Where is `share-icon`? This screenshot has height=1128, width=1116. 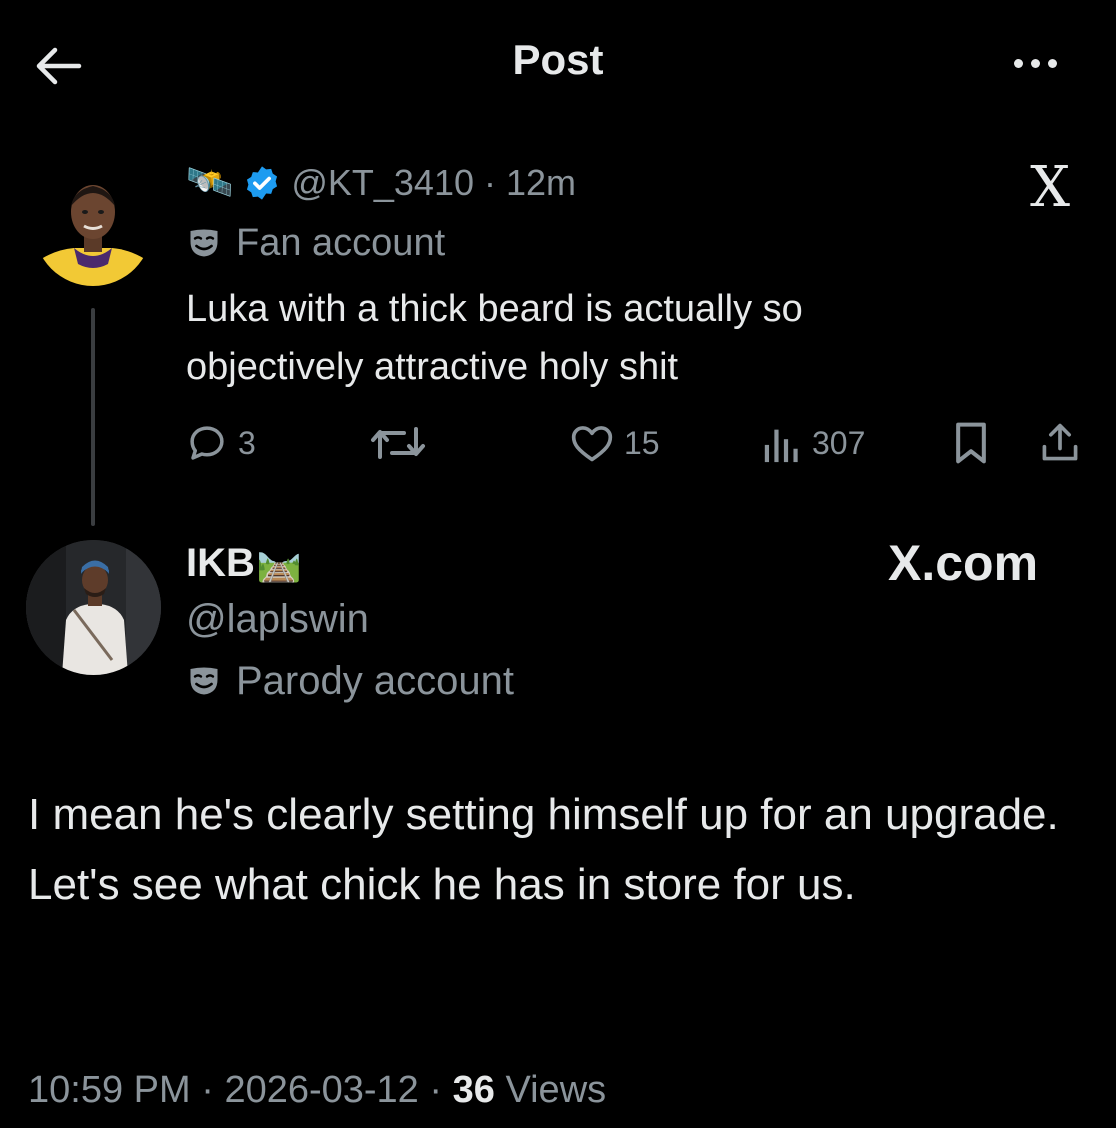 share-icon is located at coordinates (1060, 442).